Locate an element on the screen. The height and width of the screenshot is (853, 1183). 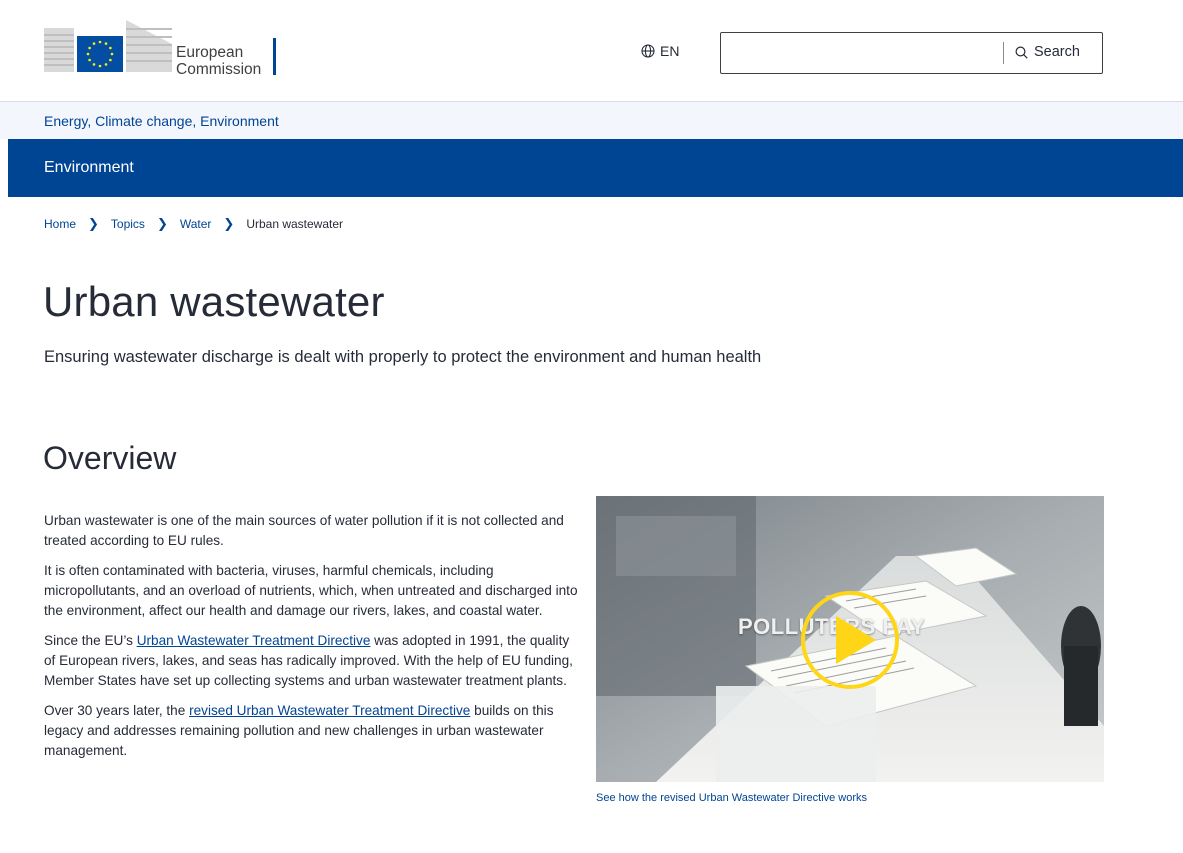
breadcrumb: Home ❯ Topics ❯ Water ❯ Urban wastewater is located at coordinates (193, 224).